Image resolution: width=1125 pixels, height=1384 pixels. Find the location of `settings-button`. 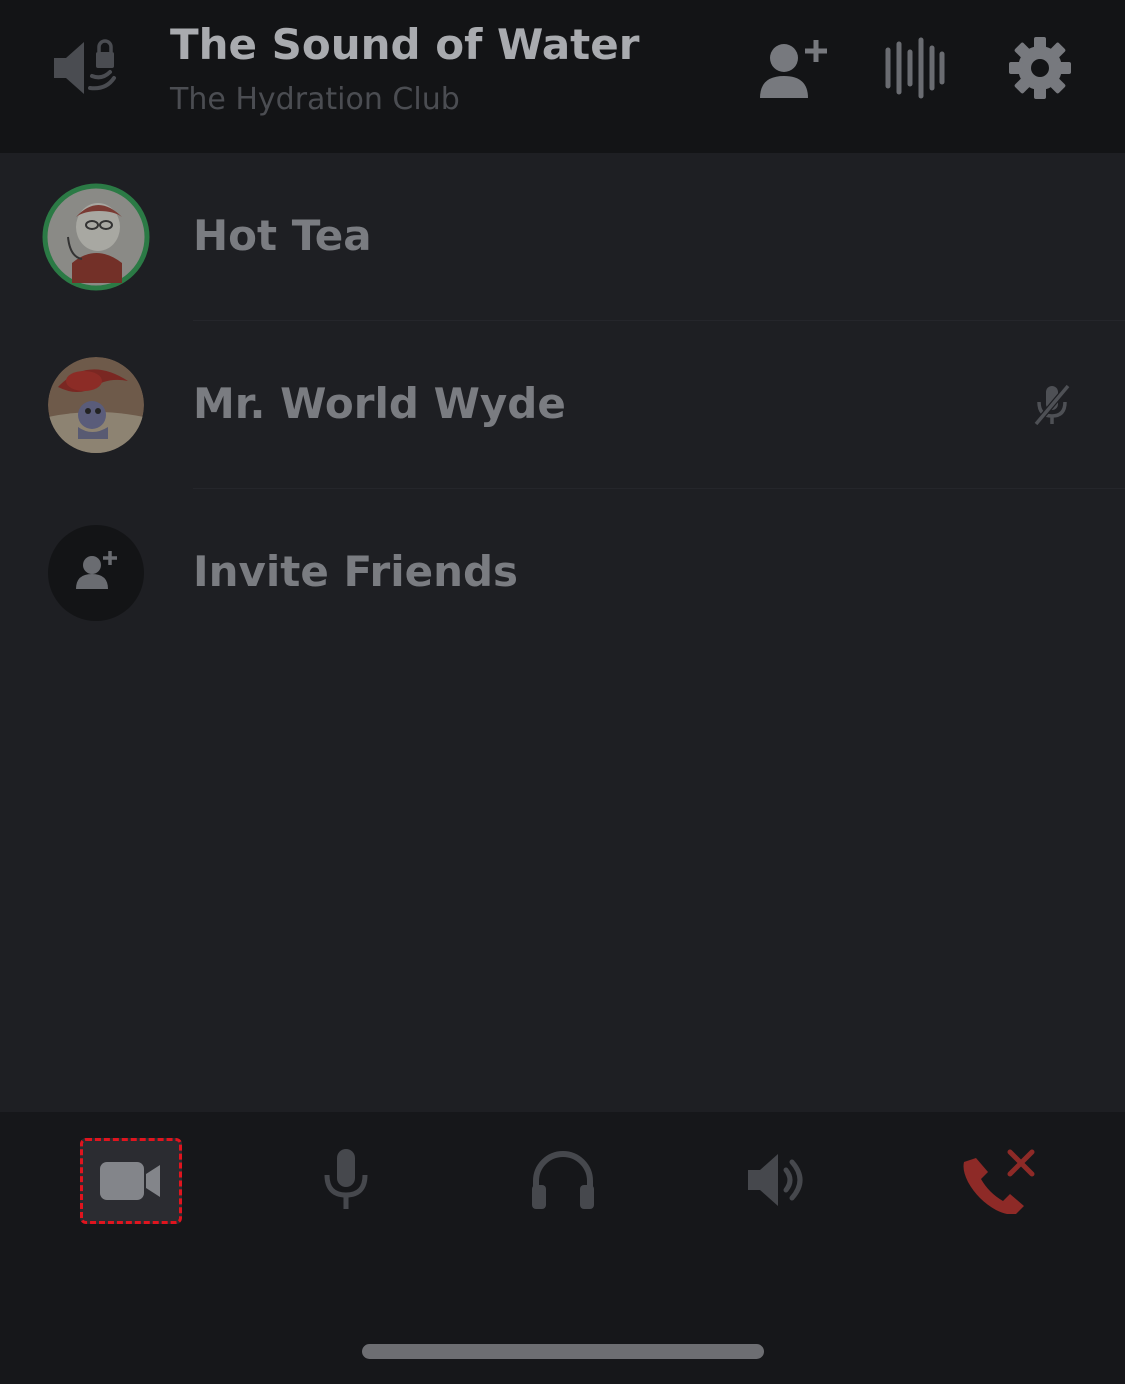

settings-button is located at coordinates (1040, 68).